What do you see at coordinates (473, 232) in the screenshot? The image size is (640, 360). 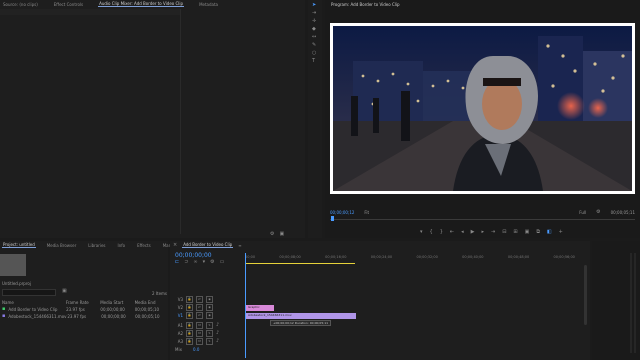 I see `play-icon: ▶` at bounding box center [473, 232].